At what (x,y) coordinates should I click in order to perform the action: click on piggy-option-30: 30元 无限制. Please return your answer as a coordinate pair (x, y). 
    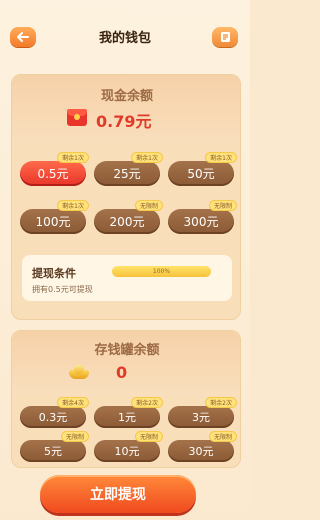
    Looking at the image, I should click on (202, 446).